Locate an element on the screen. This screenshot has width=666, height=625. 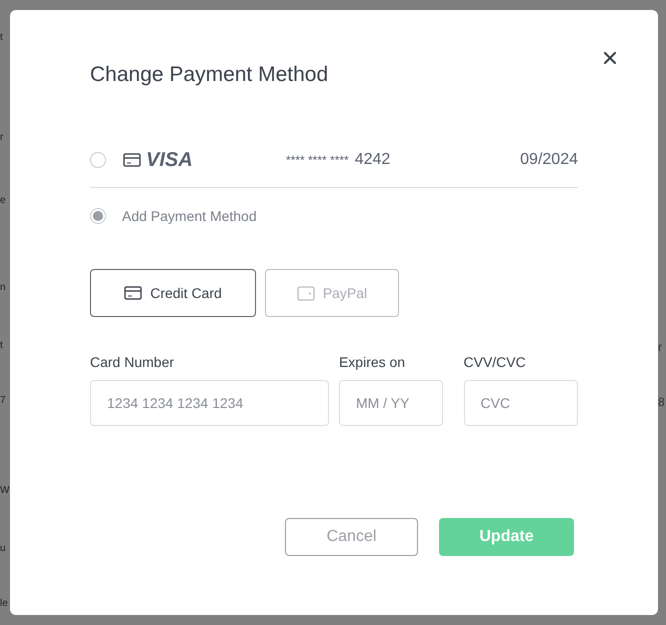
update-button: Update is located at coordinates (506, 537).